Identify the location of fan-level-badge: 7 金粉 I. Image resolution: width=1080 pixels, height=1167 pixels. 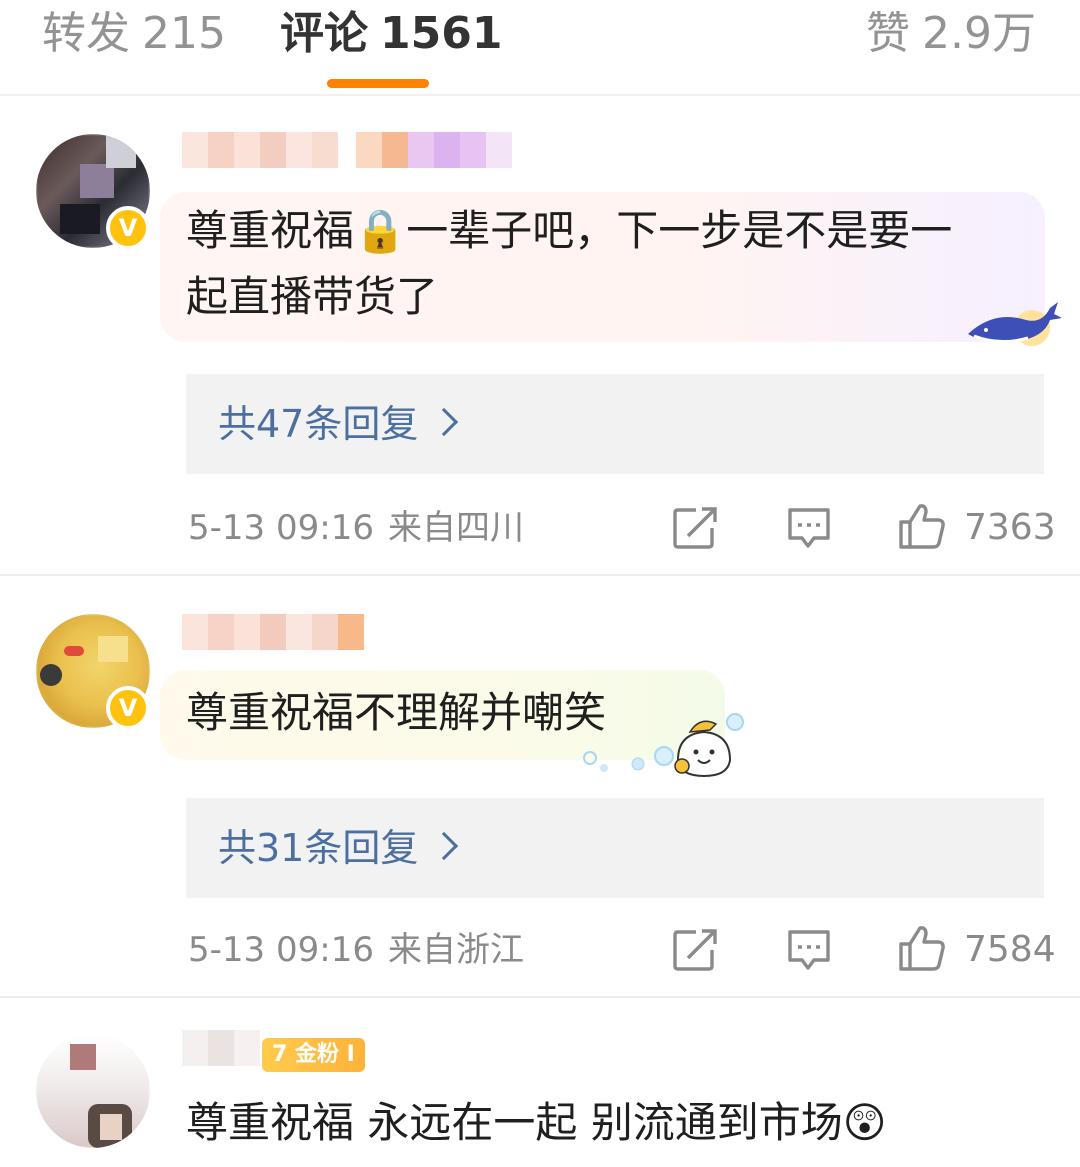
(313, 1055).